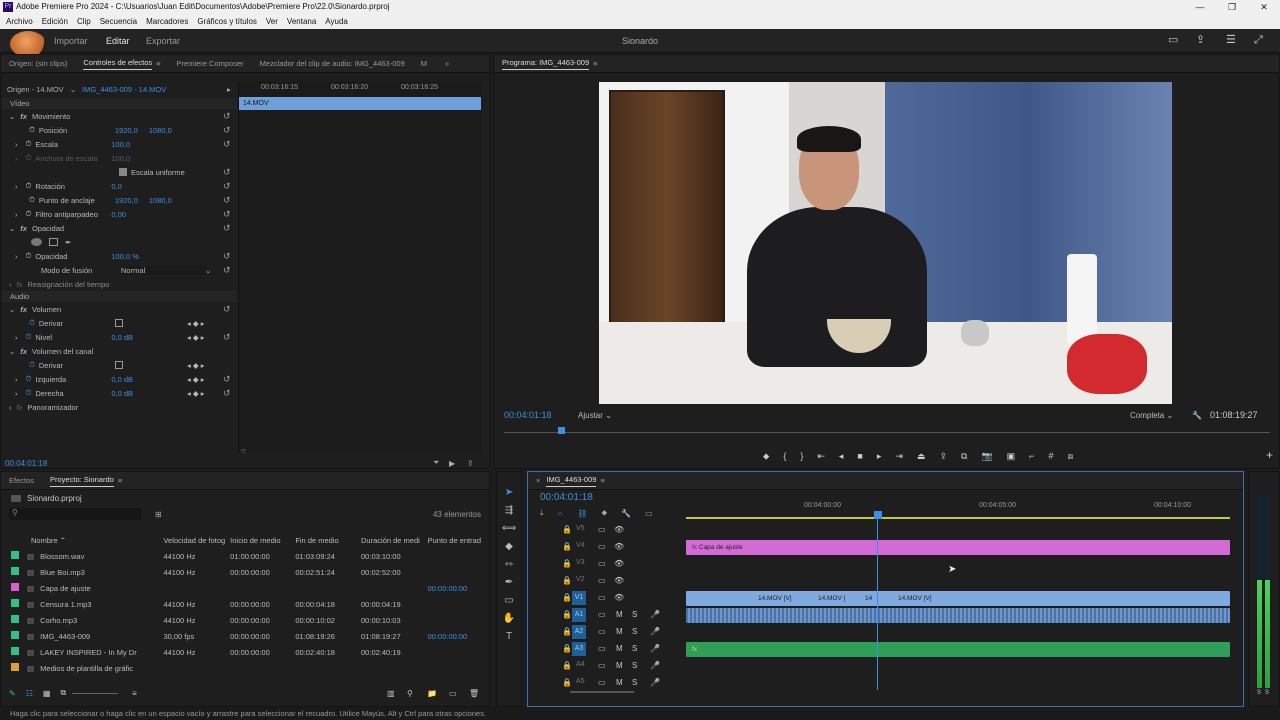  What do you see at coordinates (95, 693) in the screenshot?
I see `zoom-slider` at bounding box center [95, 693].